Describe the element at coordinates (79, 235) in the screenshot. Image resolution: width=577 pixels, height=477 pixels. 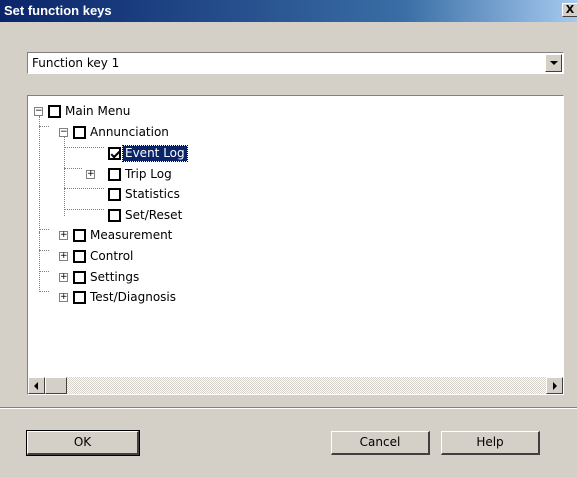
I see `checkbox-measurement` at that location.